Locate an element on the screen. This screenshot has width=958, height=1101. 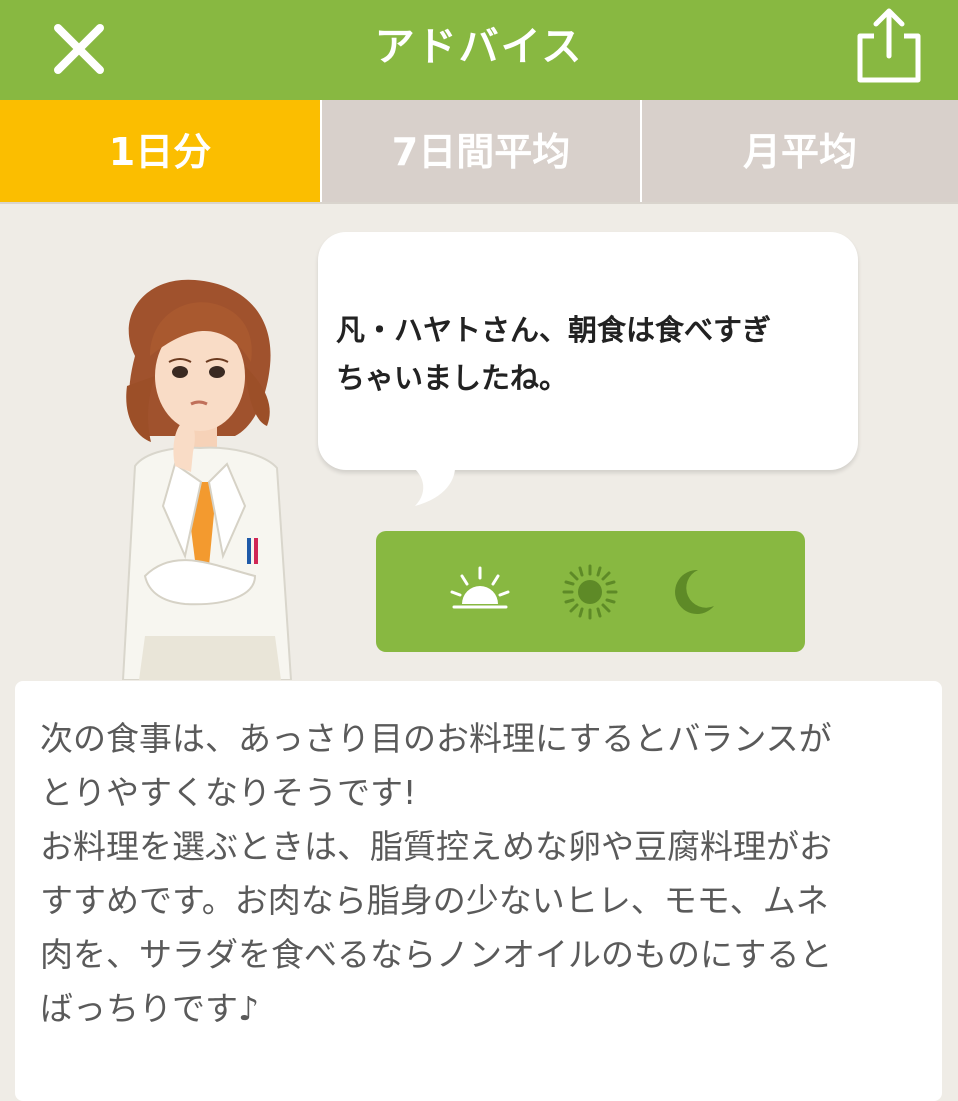
sun-icon is located at coordinates (590, 592).